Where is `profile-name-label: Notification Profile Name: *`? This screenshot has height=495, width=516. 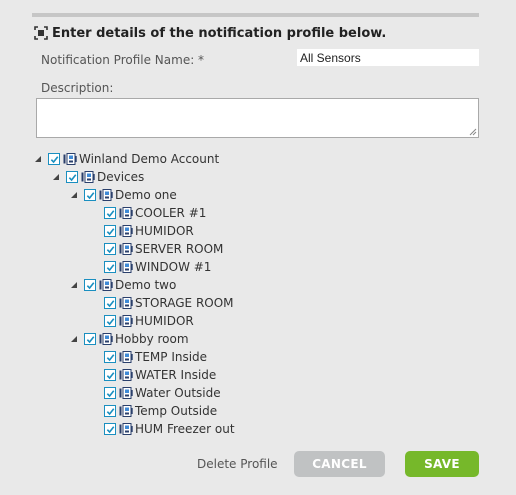
profile-name-label: Notification Profile Name: * is located at coordinates (123, 60).